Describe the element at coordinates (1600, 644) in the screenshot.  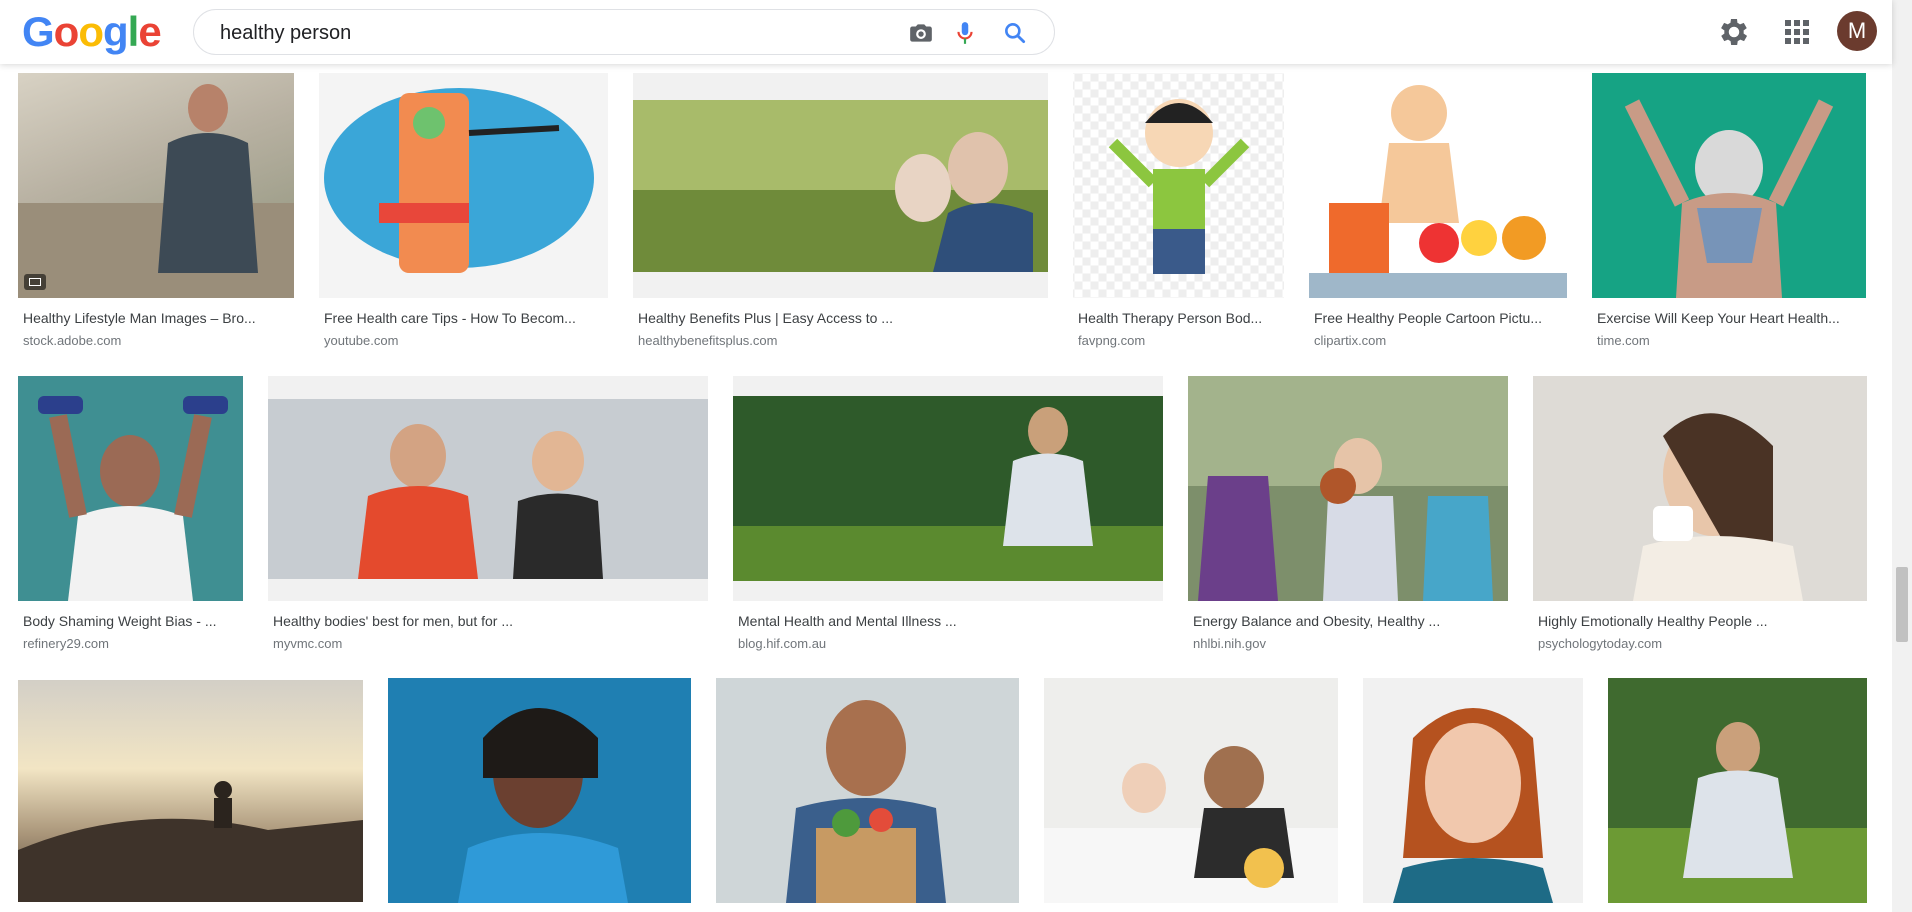
I see `result-source: psychologytoday.com` at that location.